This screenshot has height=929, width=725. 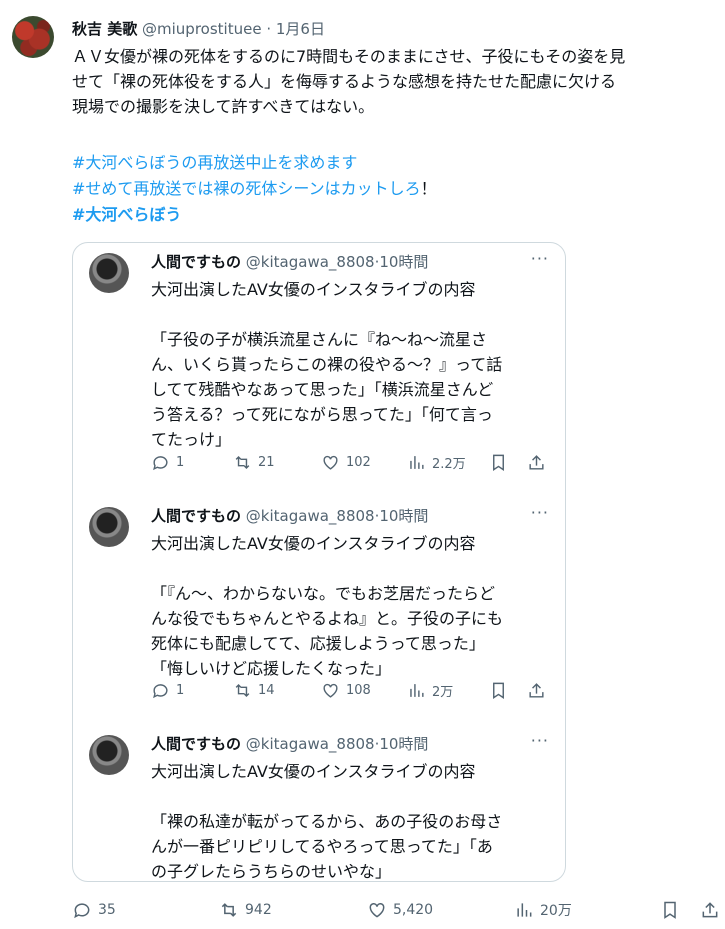 What do you see at coordinates (428, 188) in the screenshot?
I see `exclamation-text: ！` at bounding box center [428, 188].